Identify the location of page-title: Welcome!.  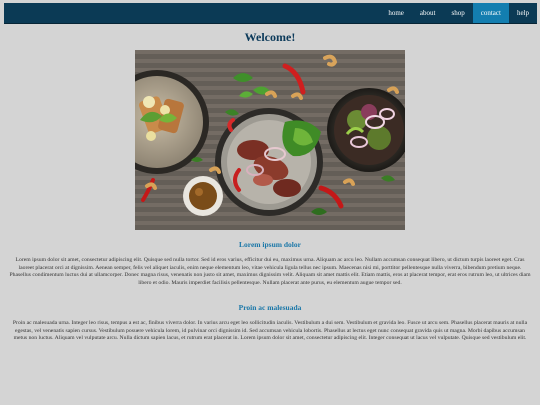
(270, 37).